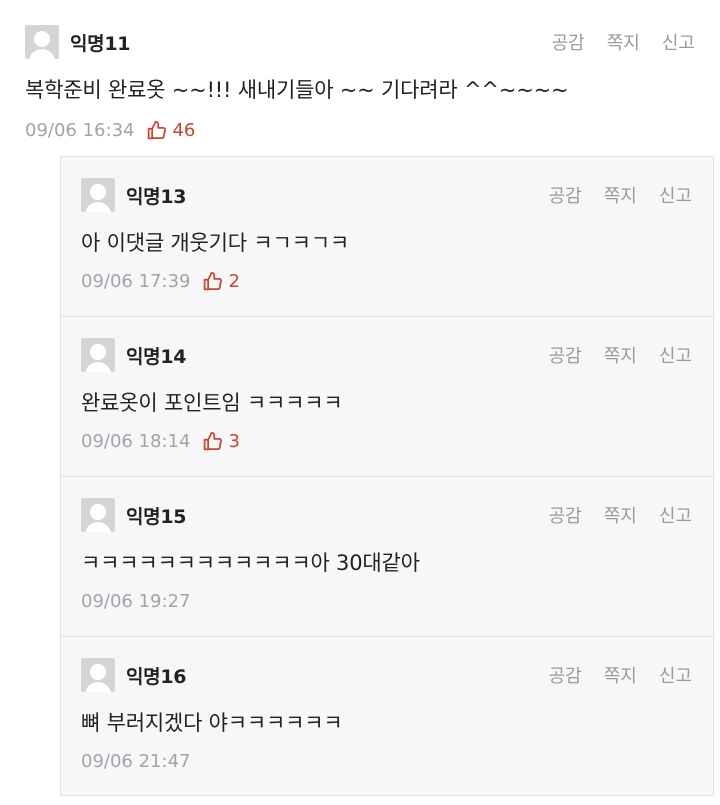 This screenshot has height=805, width=720. Describe the element at coordinates (250, 563) in the screenshot. I see `reply-text: ㅋㅋㅋㅋㅋㅋㅋㅋㅋㅋㅋㅋ아 30대같아` at that location.